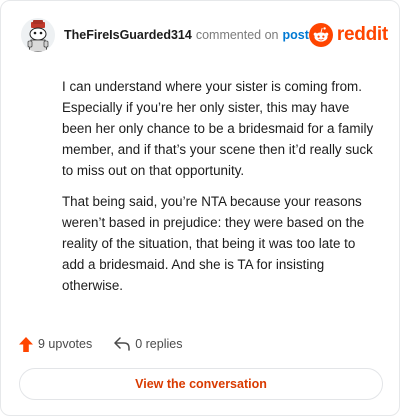 Image resolution: width=400 pixels, height=416 pixels. Describe the element at coordinates (201, 384) in the screenshot. I see `view-conversation-button: View the conversation` at that location.